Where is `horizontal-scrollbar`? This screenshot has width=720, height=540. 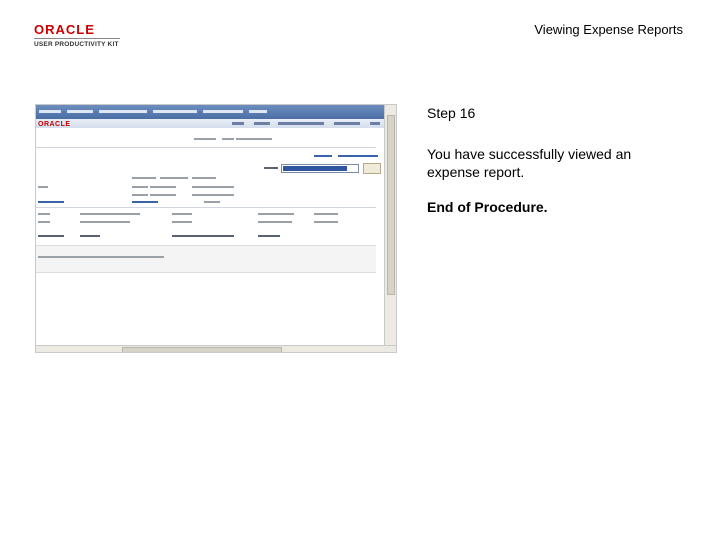
horizontal-scrollbar is located at coordinates (216, 348).